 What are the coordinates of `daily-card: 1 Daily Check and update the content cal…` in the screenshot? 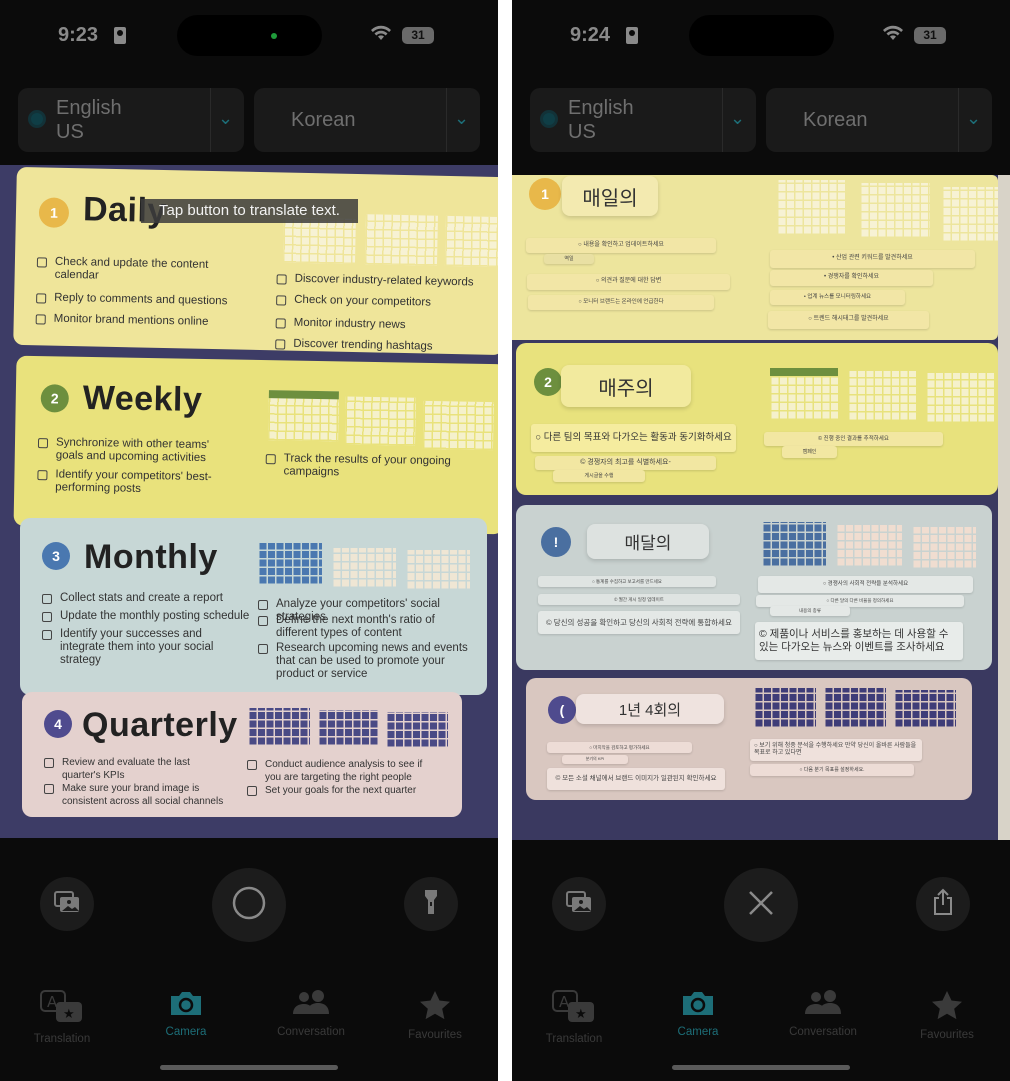 It's located at (255, 261).